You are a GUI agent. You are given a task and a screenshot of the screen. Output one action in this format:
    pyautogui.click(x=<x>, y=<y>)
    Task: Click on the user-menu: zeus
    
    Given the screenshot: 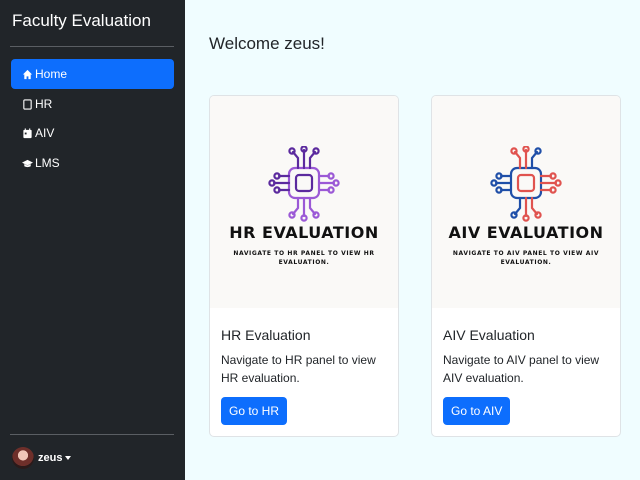 What is the action you would take?
    pyautogui.click(x=42, y=458)
    